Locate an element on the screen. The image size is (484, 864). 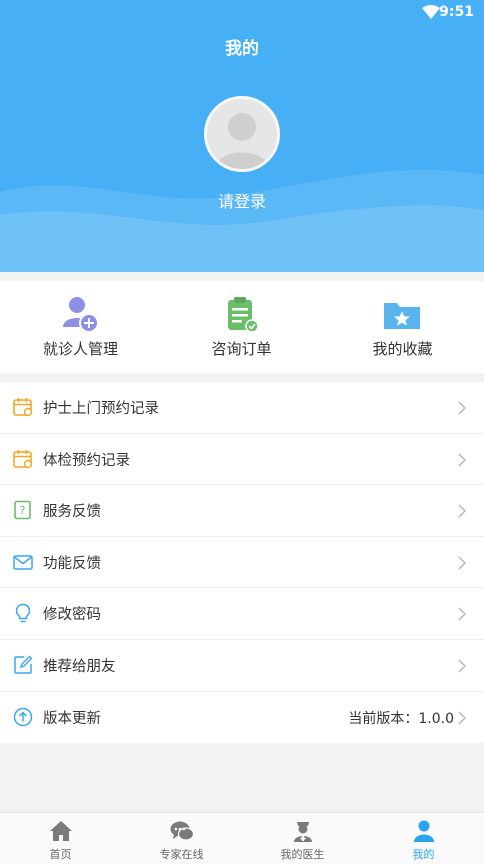
status-bar: 9:51 is located at coordinates (242, 13).